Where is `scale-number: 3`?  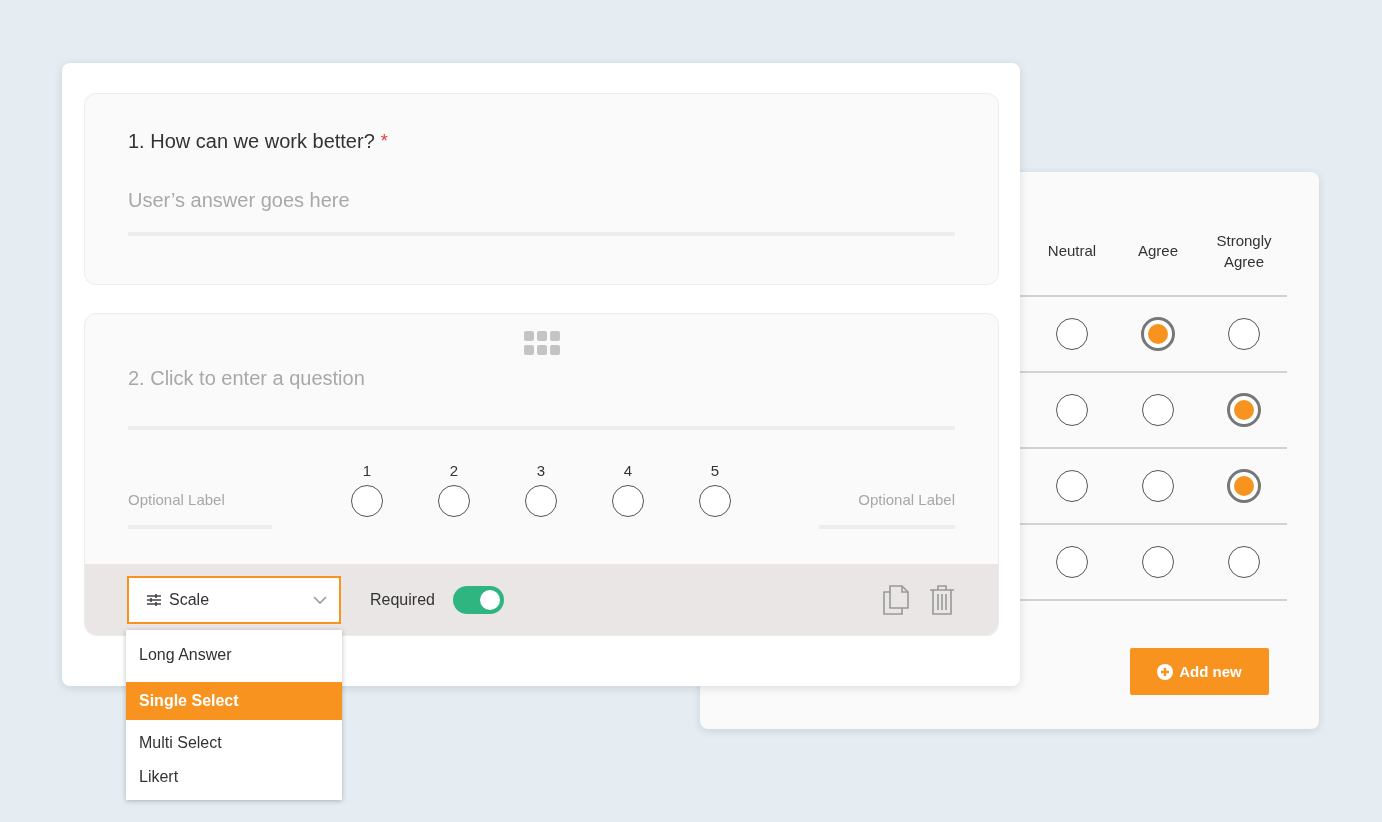
scale-number: 3 is located at coordinates (541, 471).